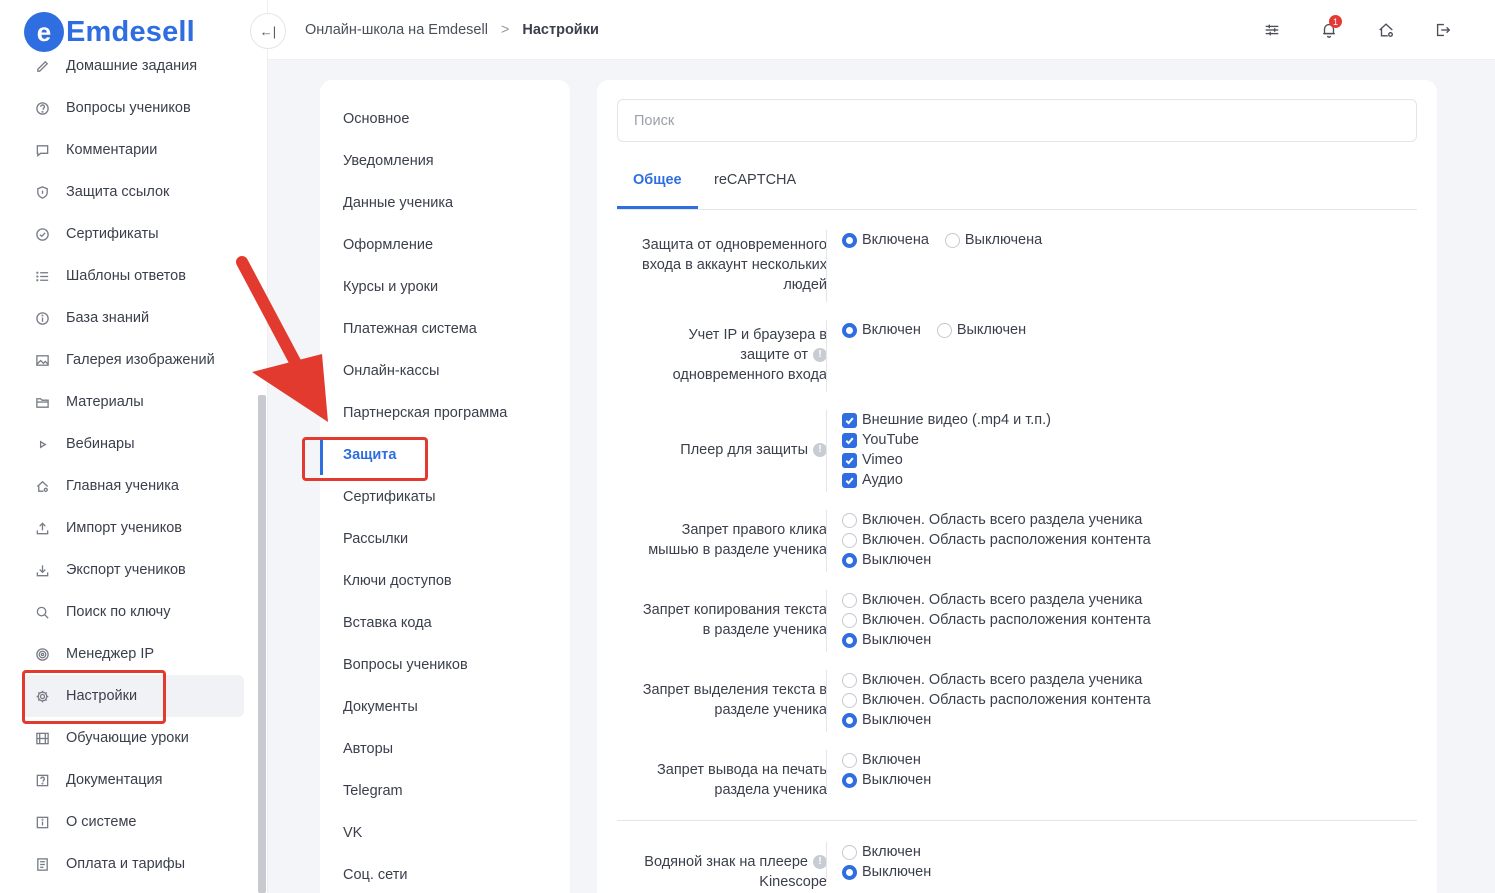 This screenshot has width=1495, height=893. What do you see at coordinates (387, 623) in the screenshot?
I see `settings-menu-item: Вставка кода` at bounding box center [387, 623].